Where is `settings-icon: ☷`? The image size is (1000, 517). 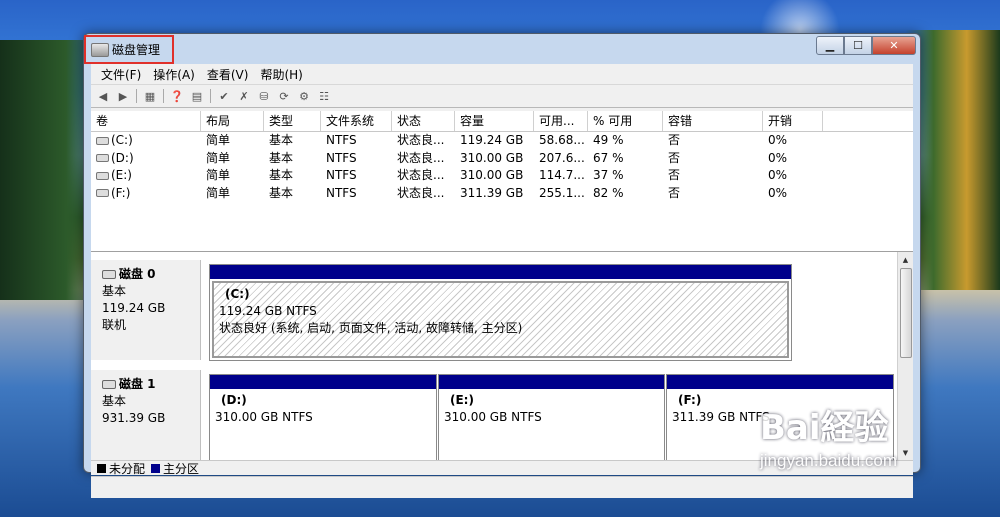 settings-icon: ☷ is located at coordinates (324, 96).